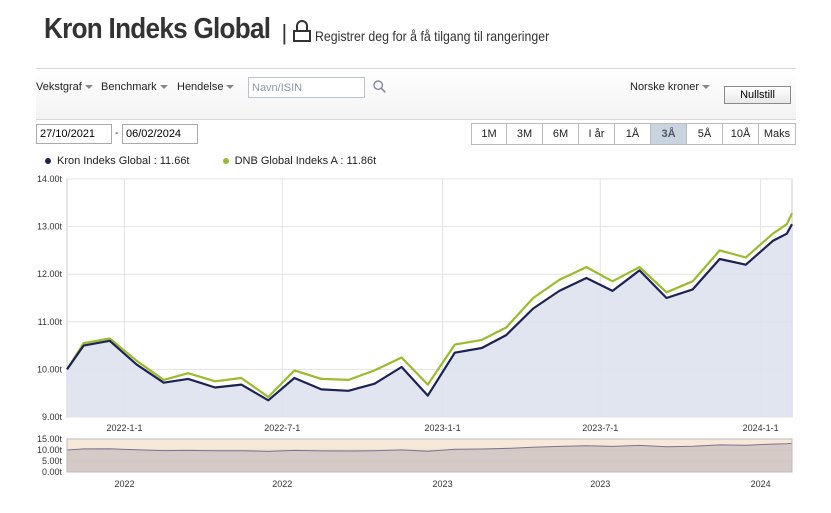 This screenshot has width=831, height=513. What do you see at coordinates (50, 227) in the screenshot?
I see `y-tick-label-4: 13.00t` at bounding box center [50, 227].